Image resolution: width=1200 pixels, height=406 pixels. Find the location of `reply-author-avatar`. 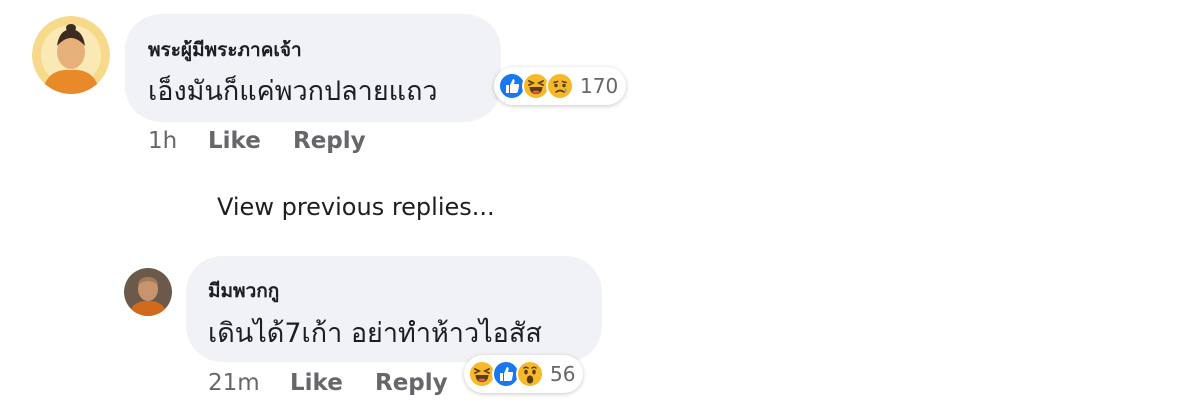

reply-author-avatar is located at coordinates (148, 292).